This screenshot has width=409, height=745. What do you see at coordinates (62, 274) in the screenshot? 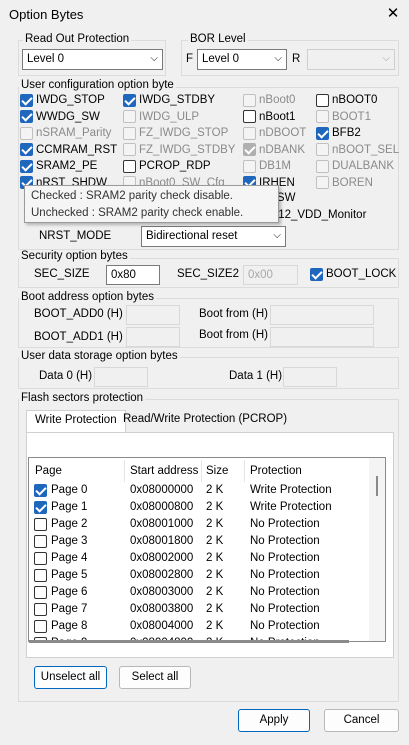
I see `sec-size-label: SEC_SIZE` at bounding box center [62, 274].